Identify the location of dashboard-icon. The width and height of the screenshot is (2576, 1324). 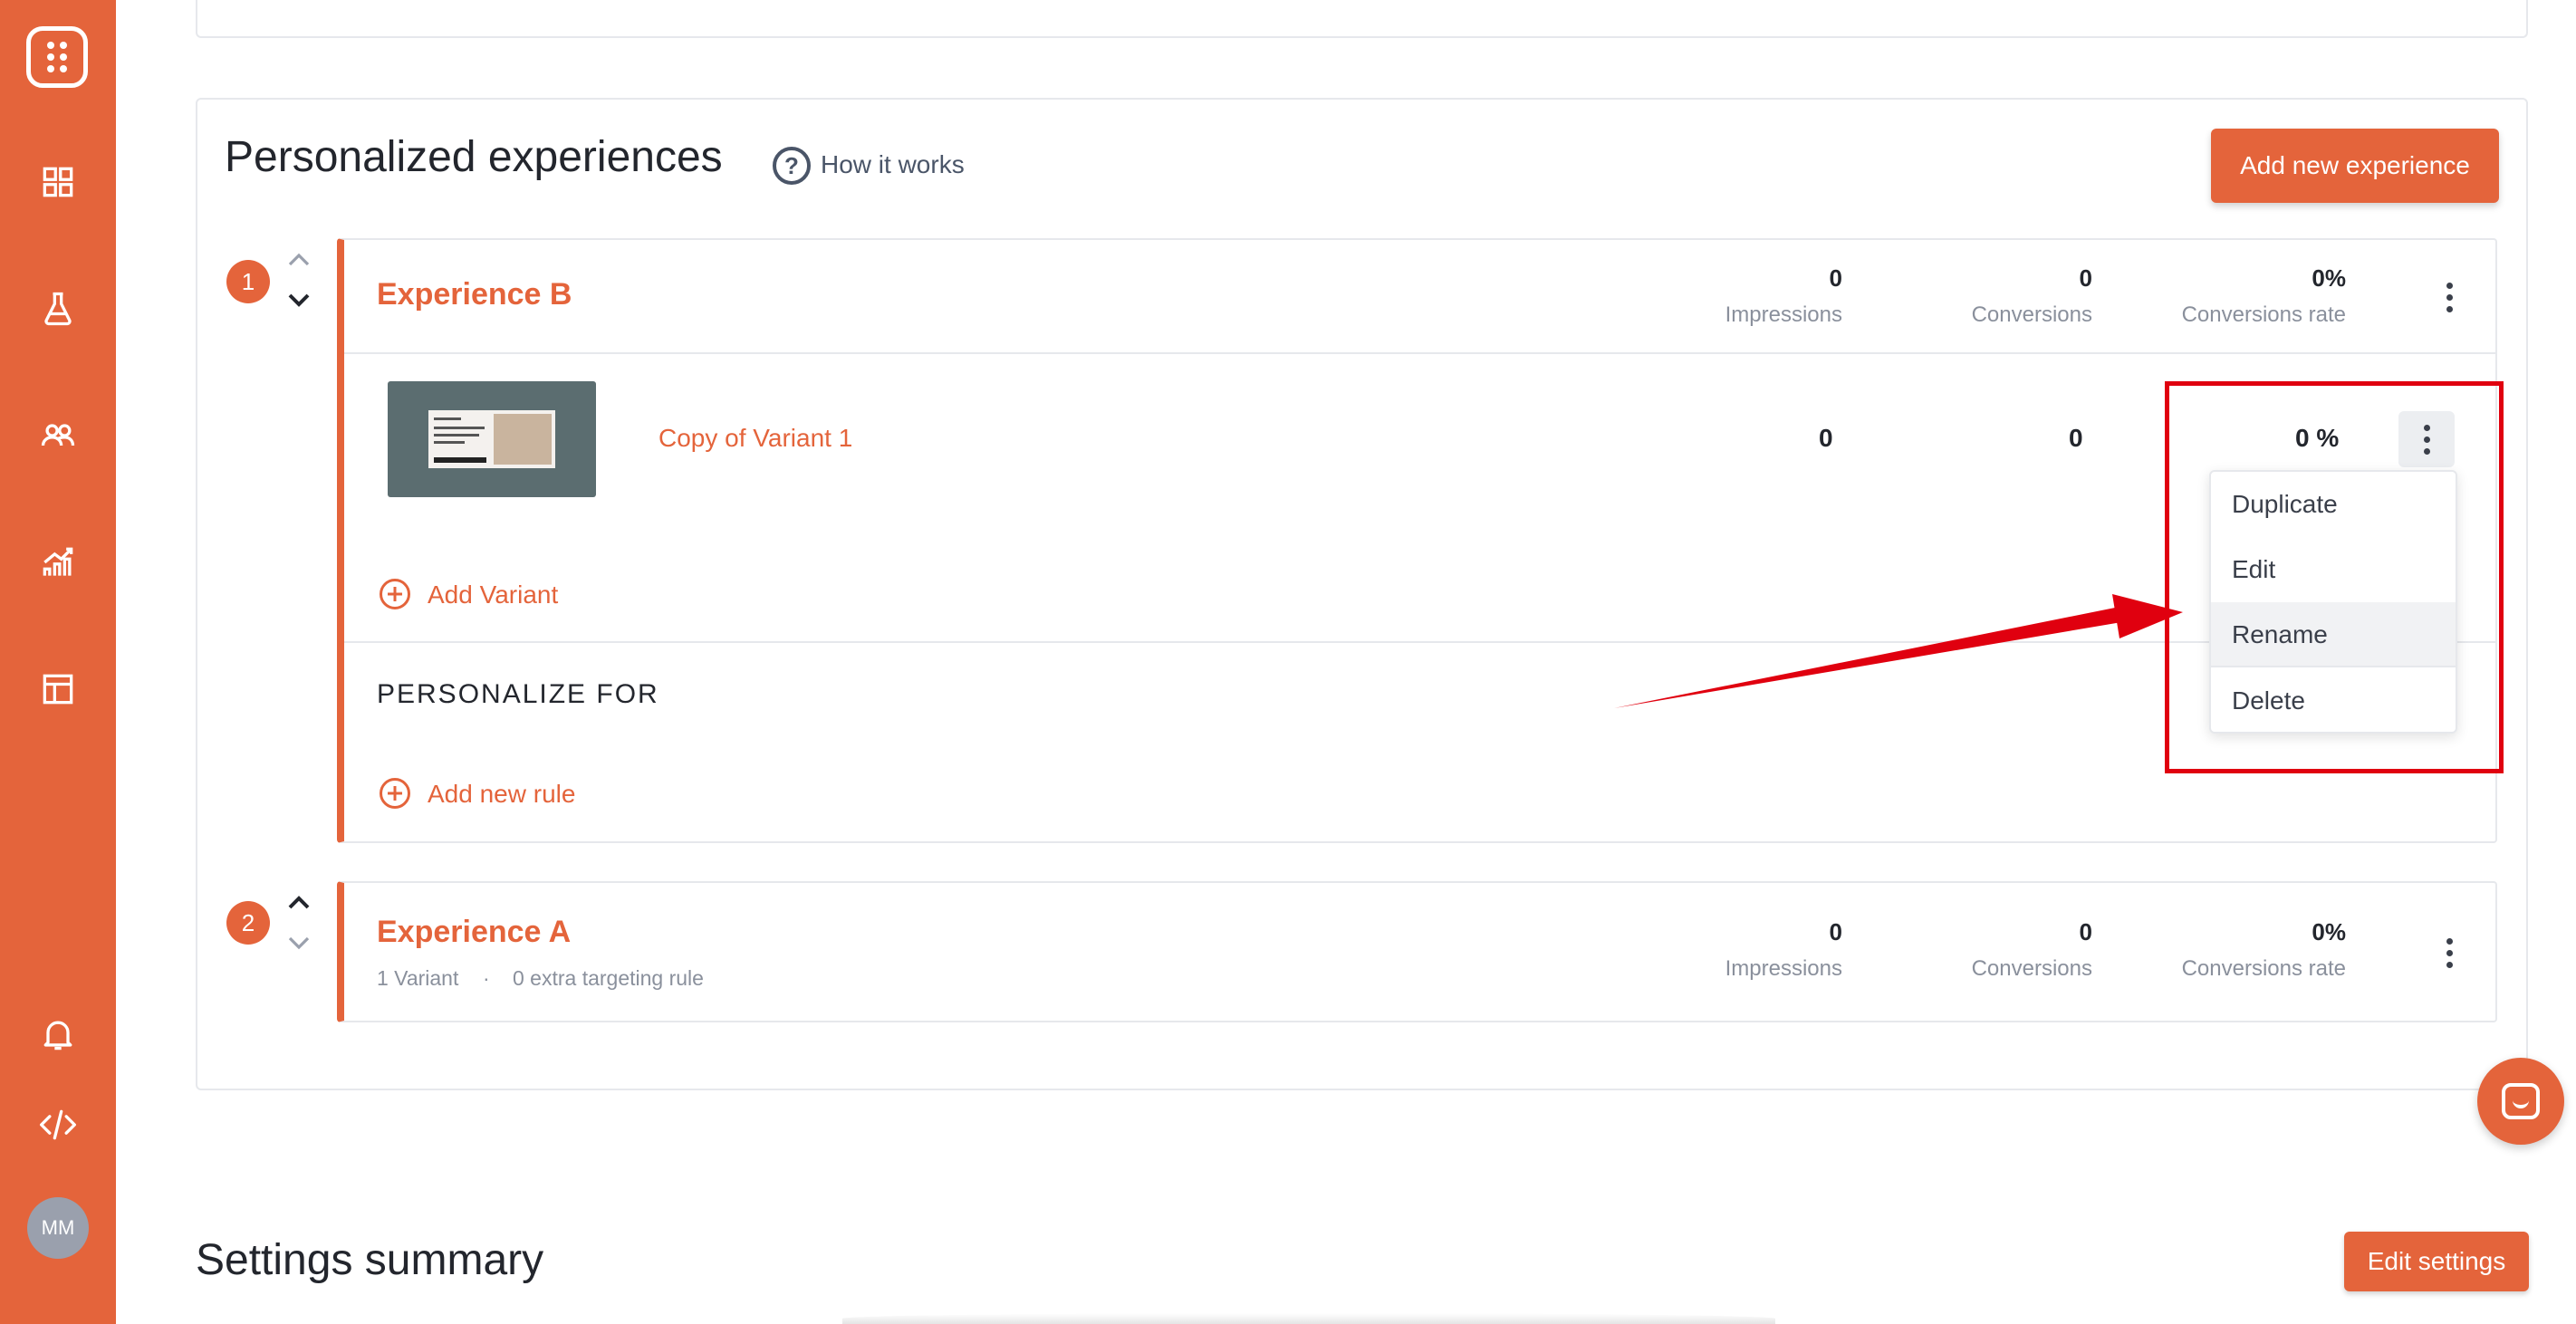
(58, 182).